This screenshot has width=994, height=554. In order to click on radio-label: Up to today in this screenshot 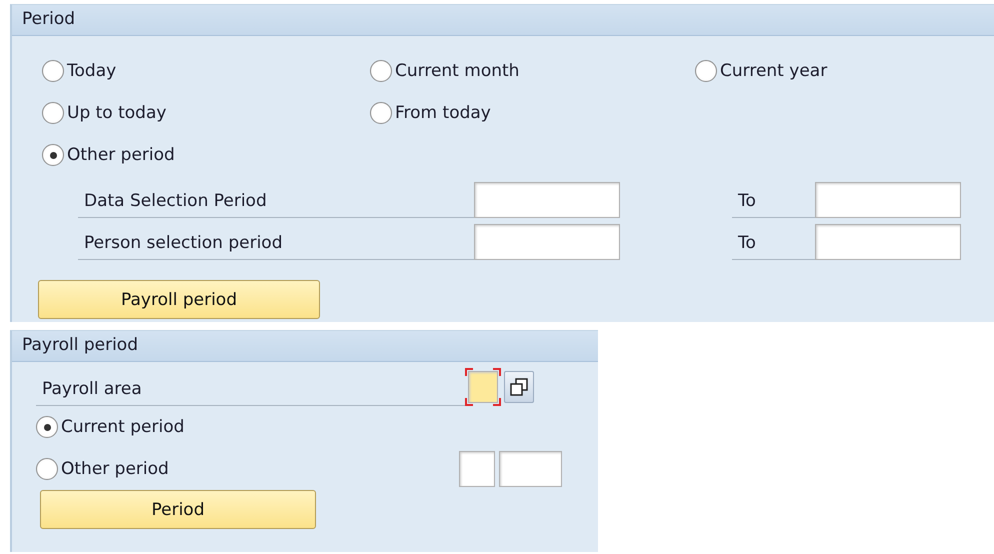, I will do `click(116, 113)`.